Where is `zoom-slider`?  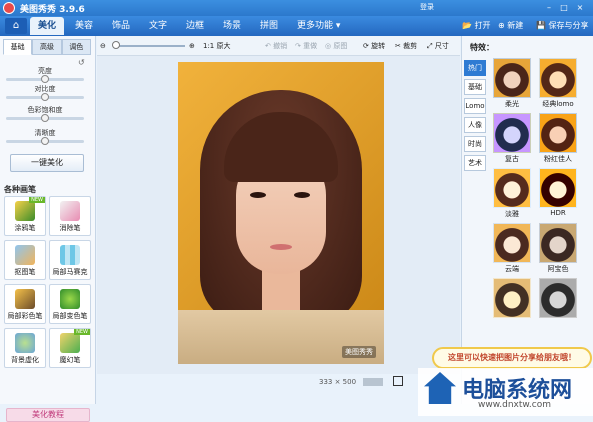 zoom-slider is located at coordinates (150, 46).